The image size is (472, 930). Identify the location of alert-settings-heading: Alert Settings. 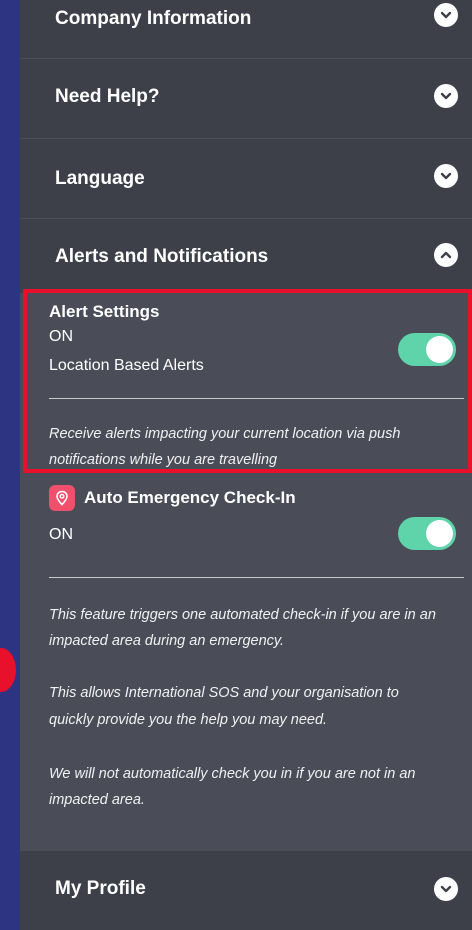
(104, 311).